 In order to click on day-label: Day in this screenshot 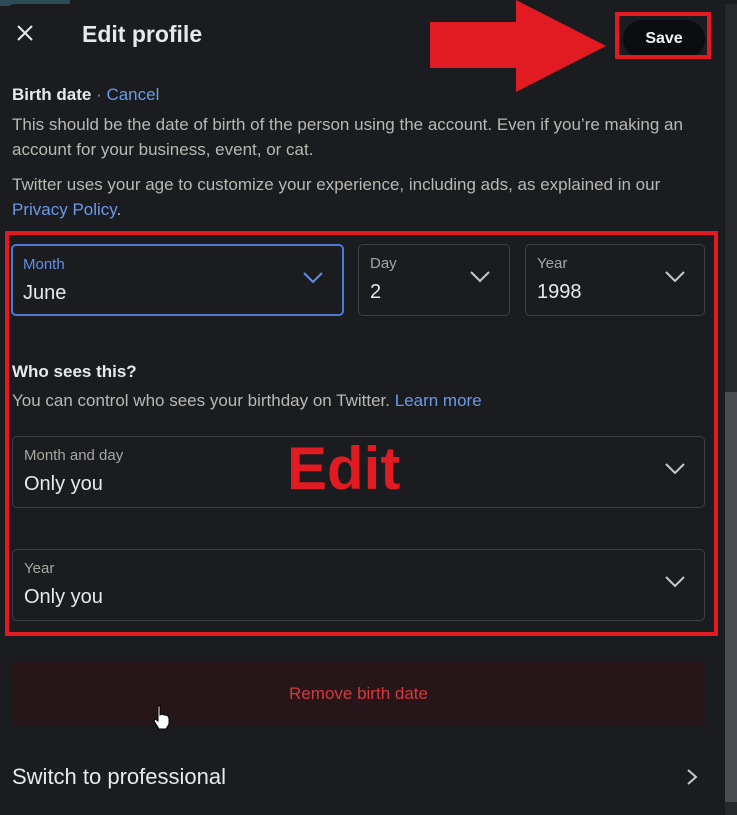, I will do `click(383, 263)`.